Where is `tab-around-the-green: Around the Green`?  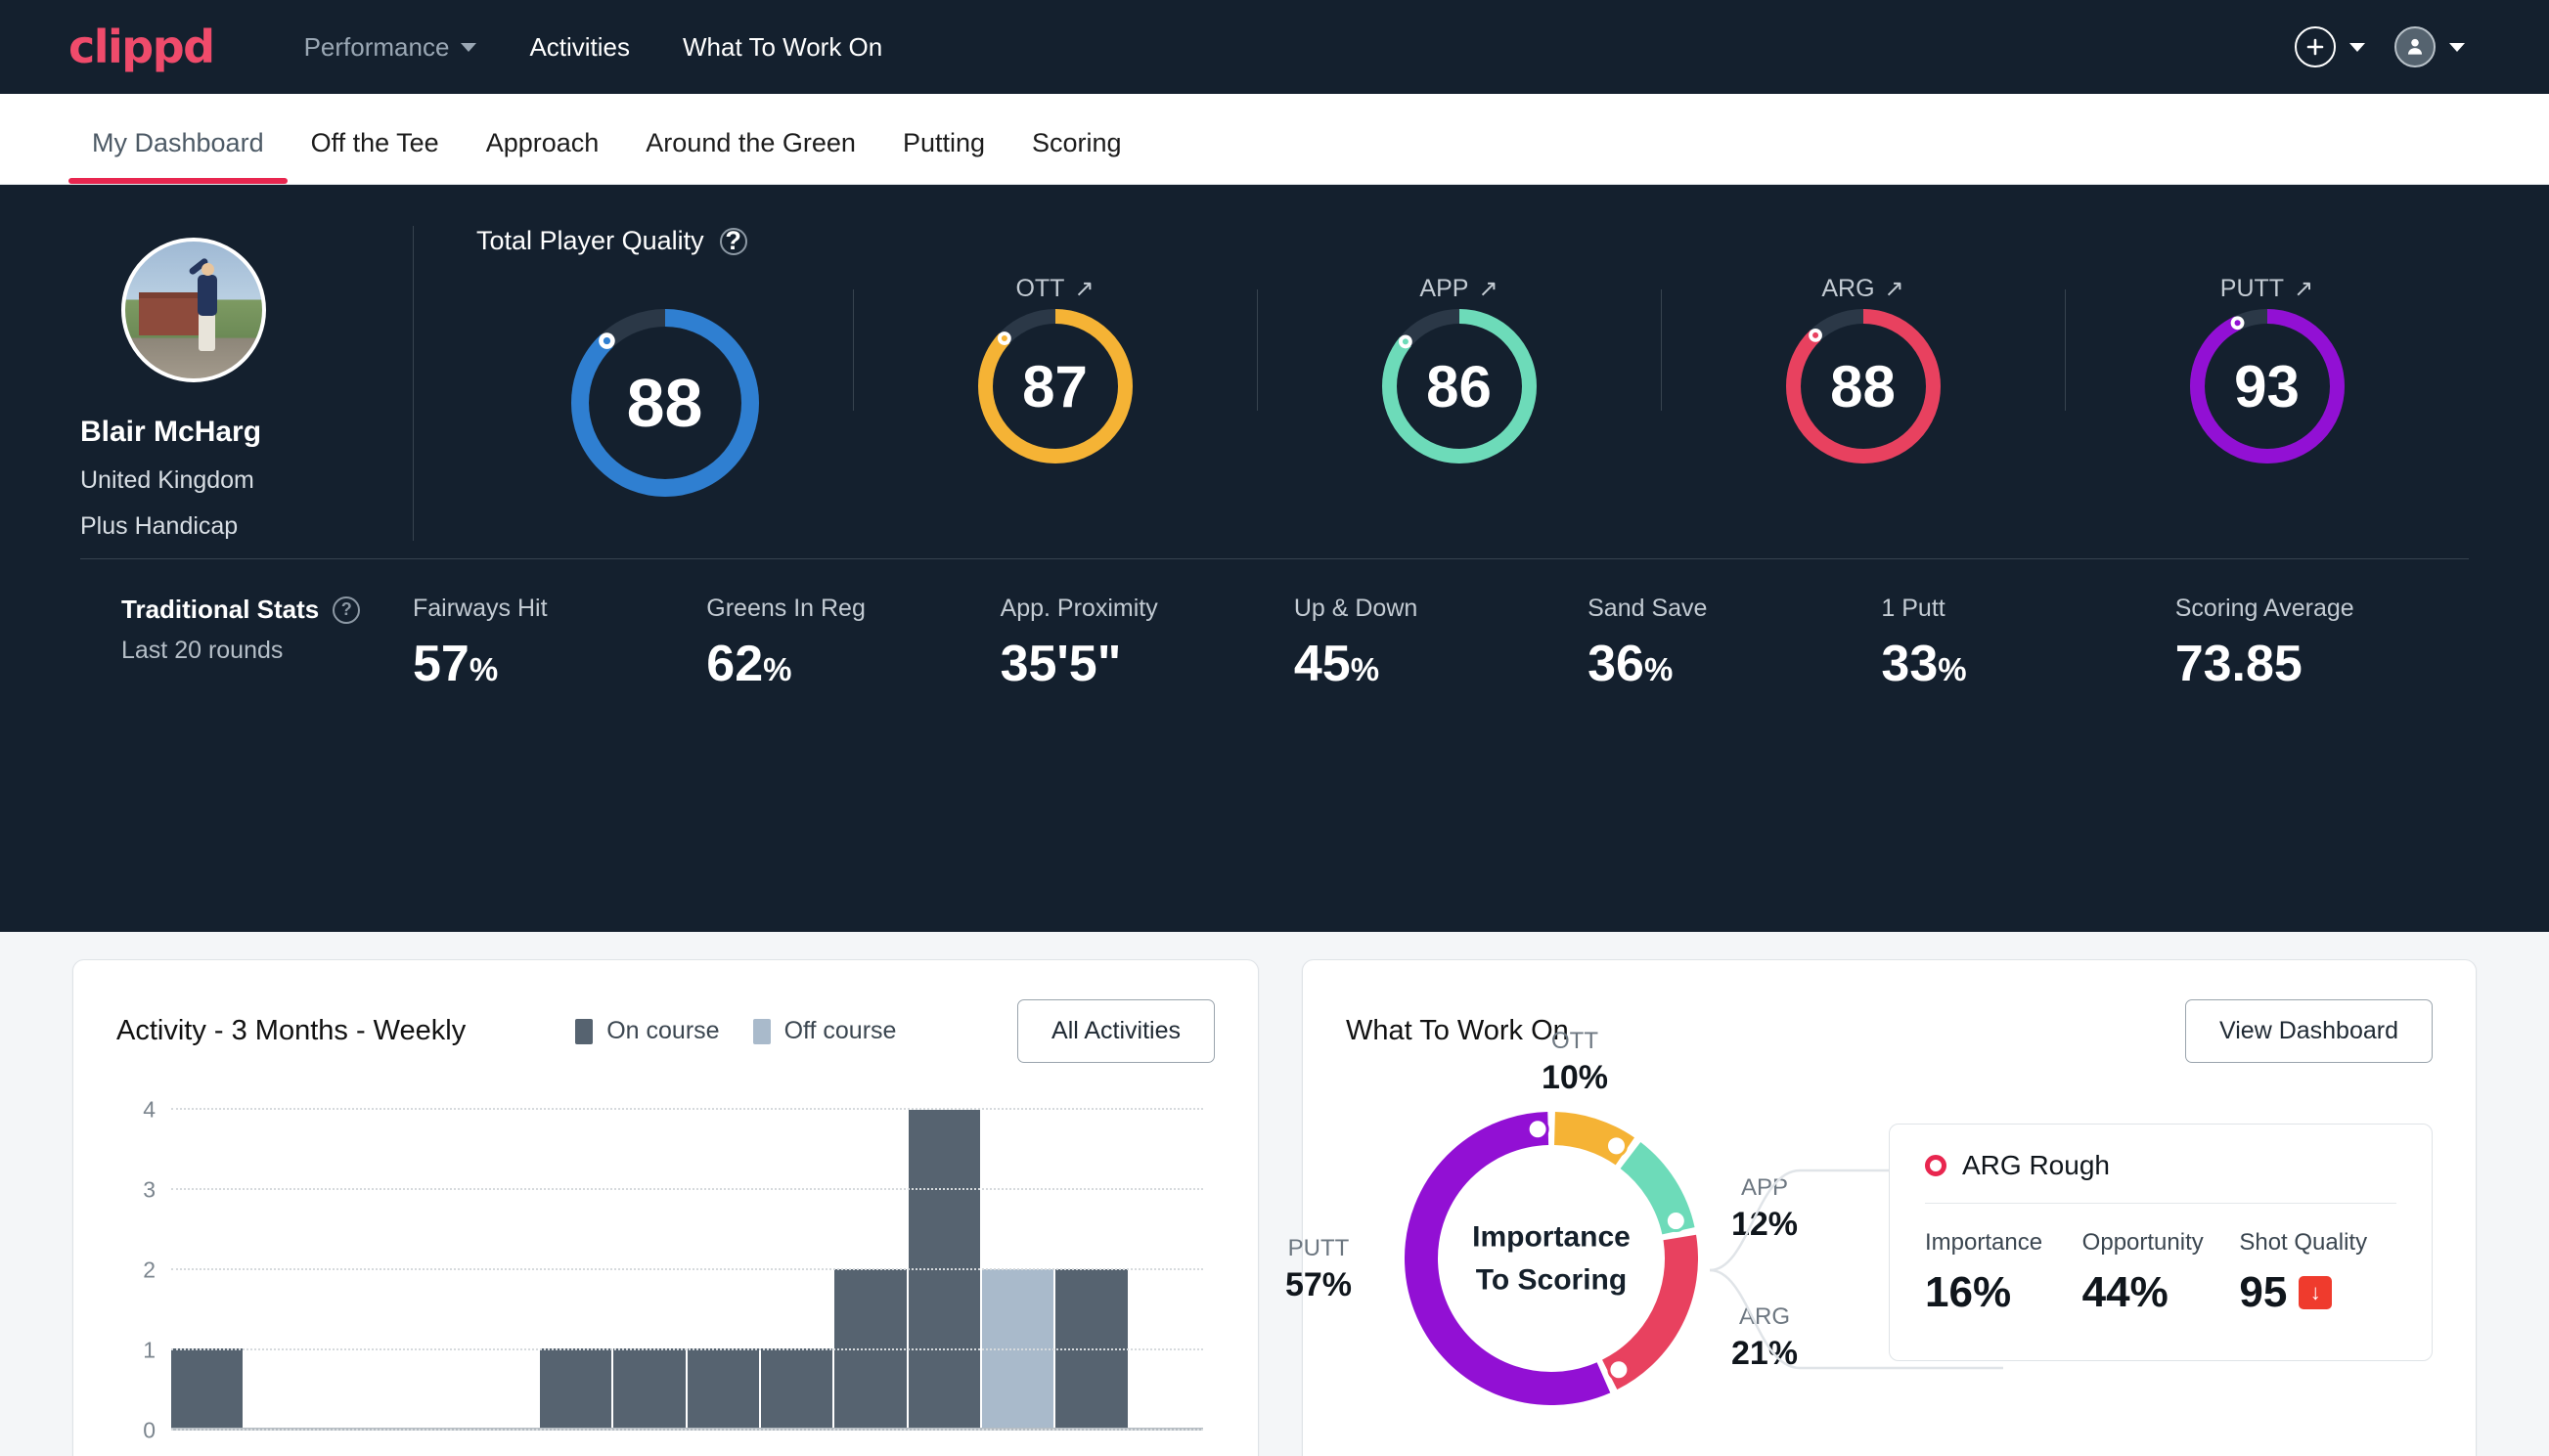 tab-around-the-green: Around the Green is located at coordinates (751, 156).